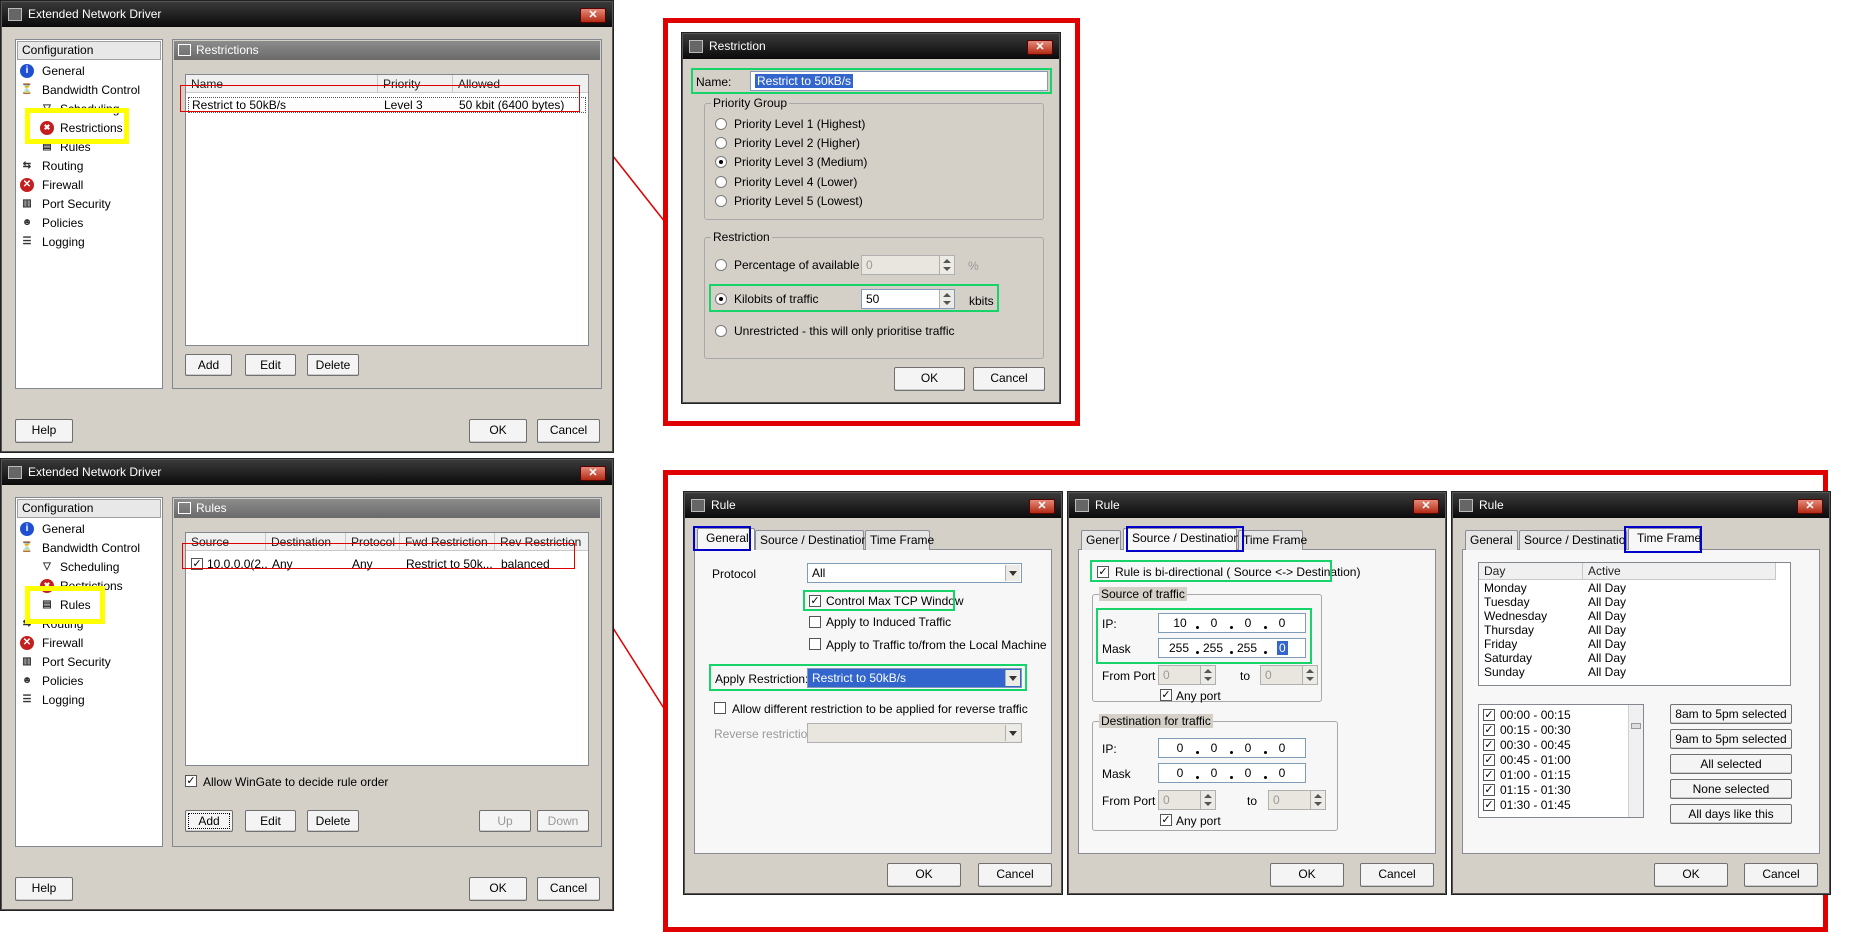 This screenshot has width=1862, height=936. Describe the element at coordinates (914, 733) in the screenshot. I see `reverse-restriction-select` at that location.